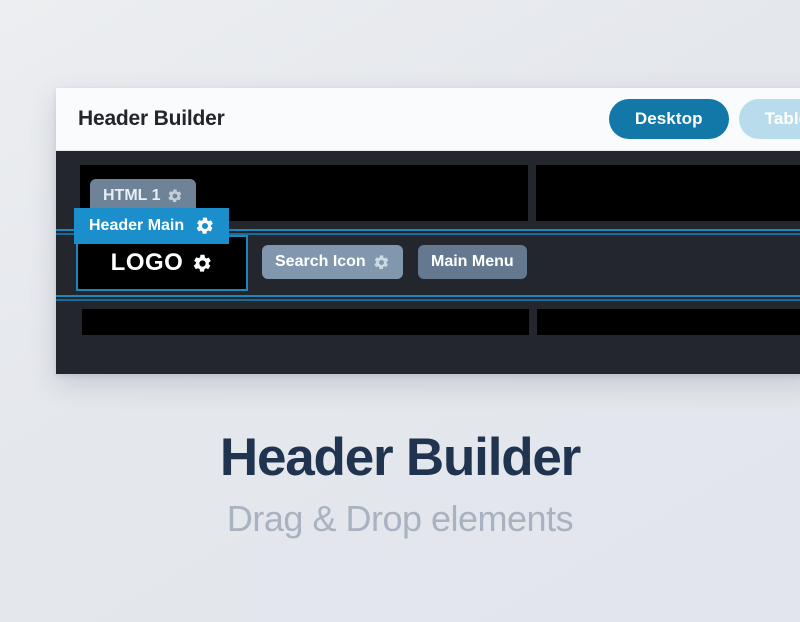 The width and height of the screenshot is (800, 622). Describe the element at coordinates (668, 193) in the screenshot. I see `canvas-cell-top-right` at that location.